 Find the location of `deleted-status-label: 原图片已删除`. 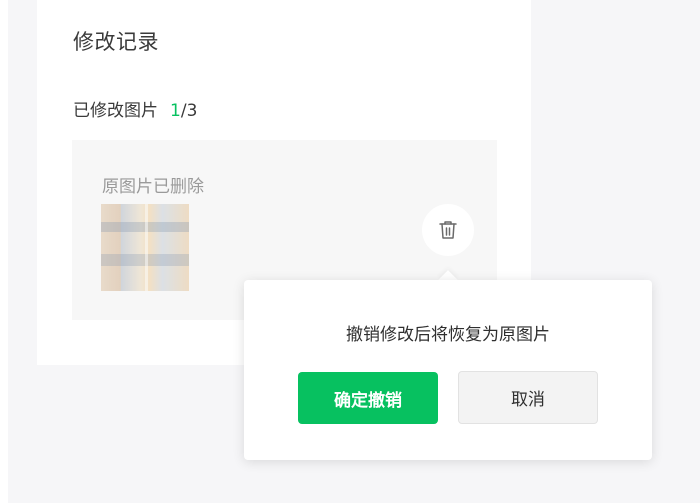

deleted-status-label: 原图片已删除 is located at coordinates (153, 187).